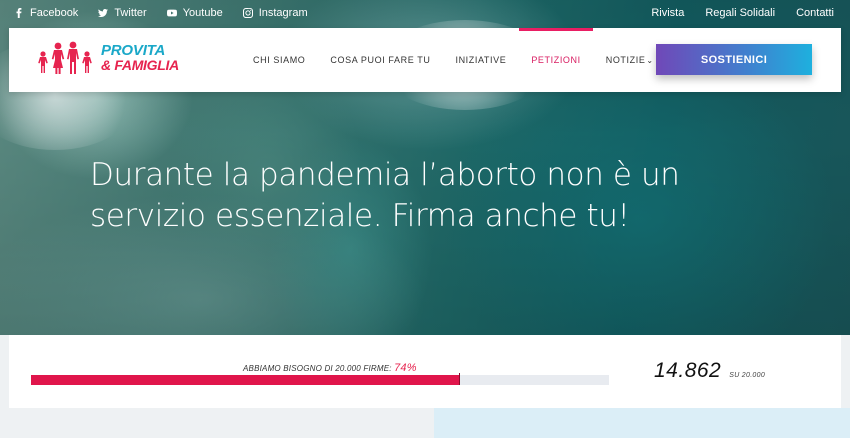 The width and height of the screenshot is (850, 438). Describe the element at coordinates (734, 59) in the screenshot. I see `sostienici-button: SOSTIENICI` at that location.